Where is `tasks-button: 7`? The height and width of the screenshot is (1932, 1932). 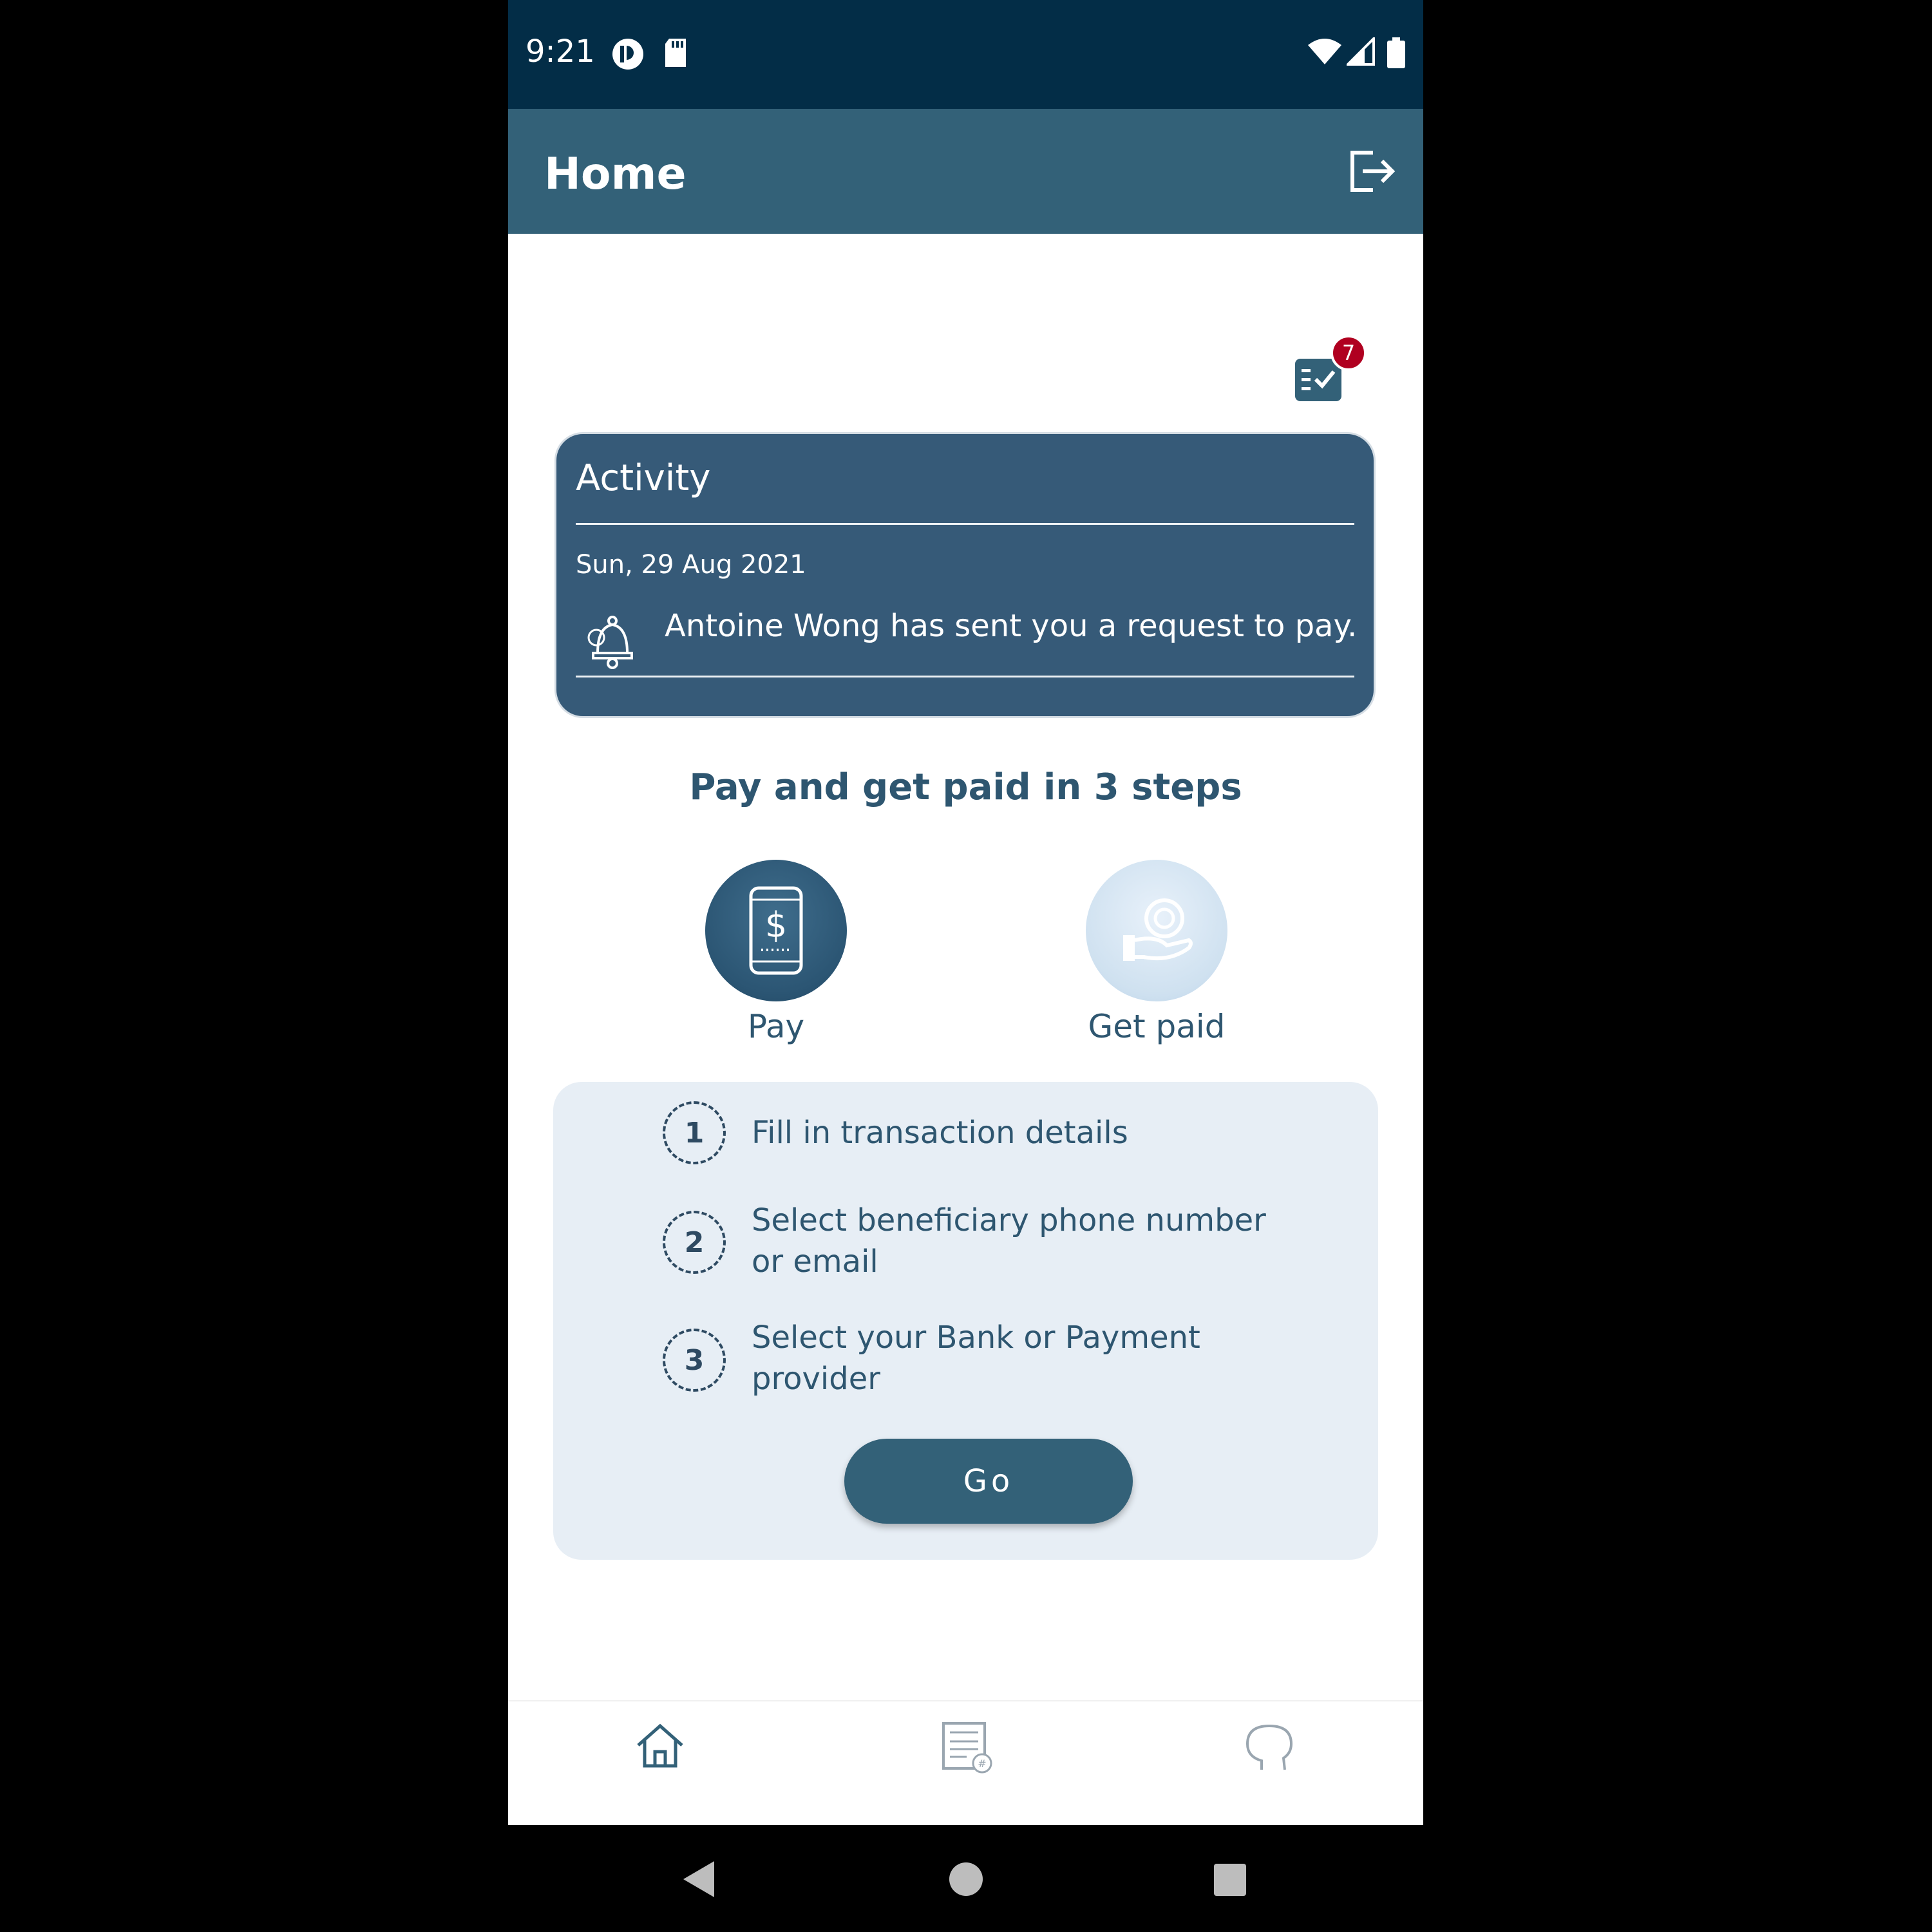
tasks-button: 7 is located at coordinates (1337, 369).